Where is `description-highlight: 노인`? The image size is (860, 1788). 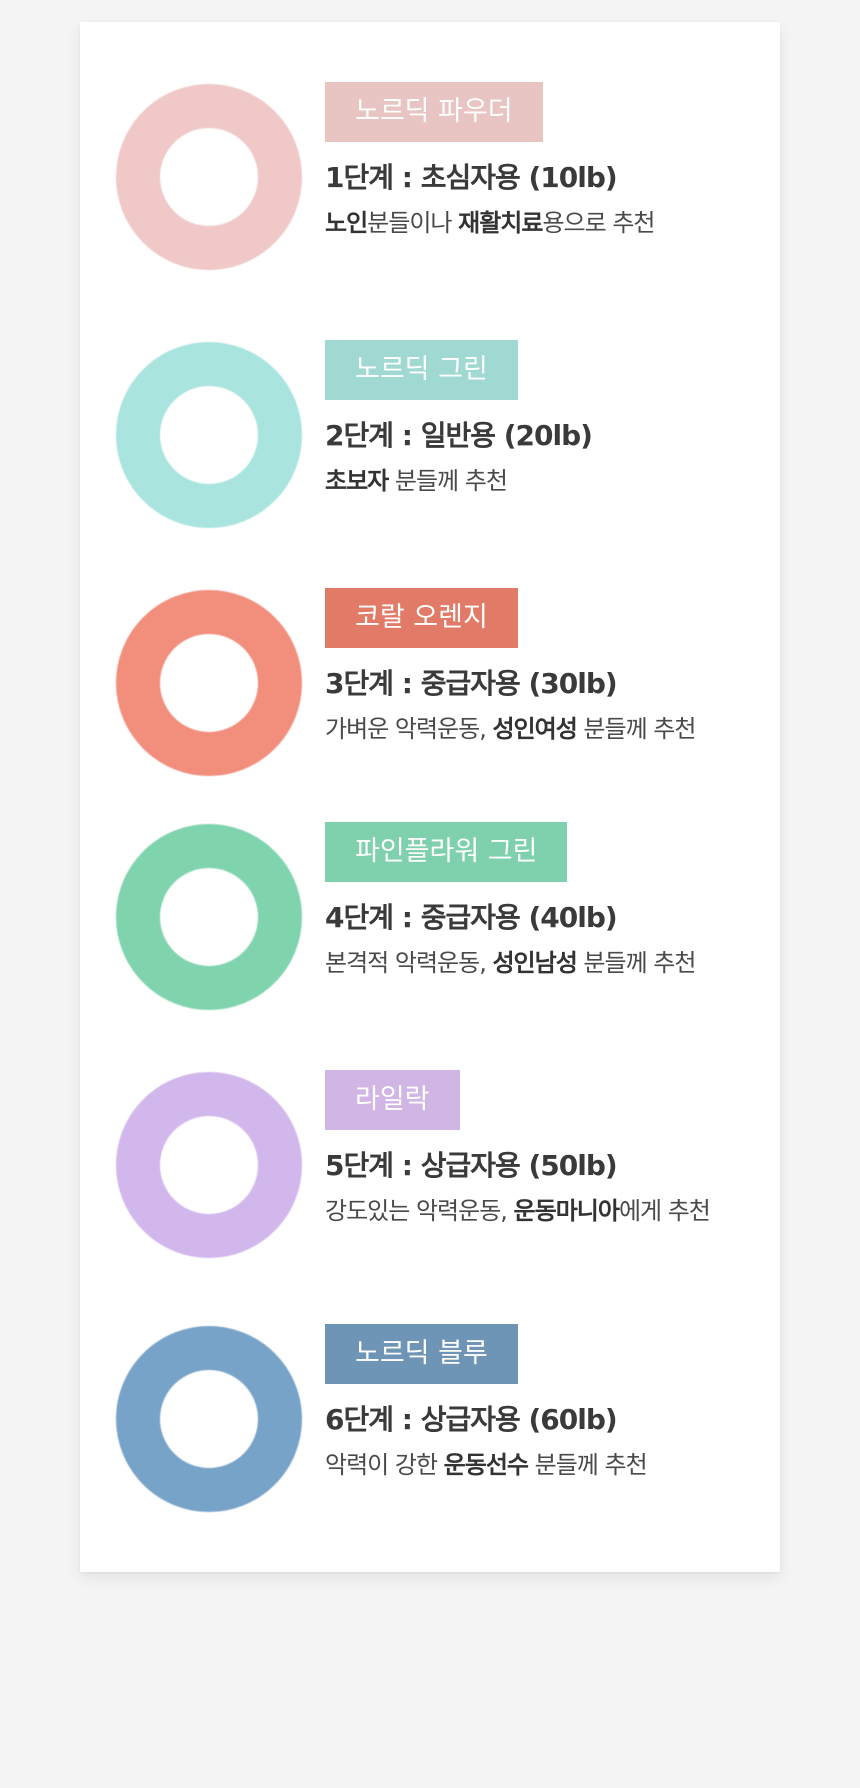
description-highlight: 노인 is located at coordinates (346, 223).